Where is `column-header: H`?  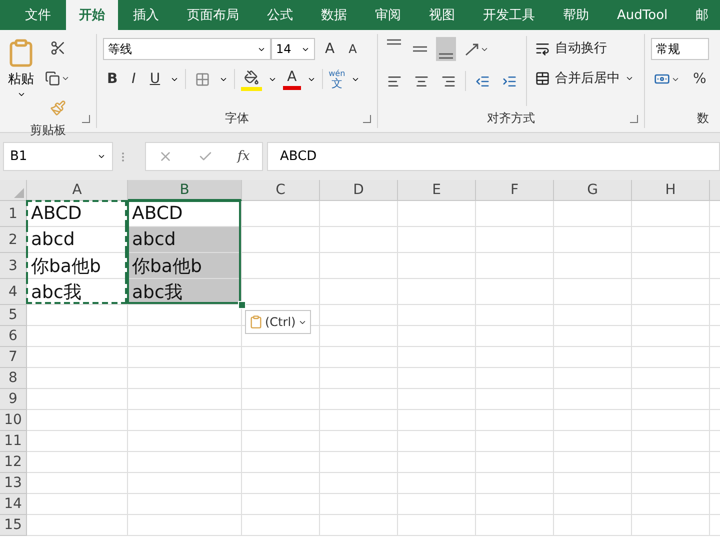
column-header: H is located at coordinates (671, 190).